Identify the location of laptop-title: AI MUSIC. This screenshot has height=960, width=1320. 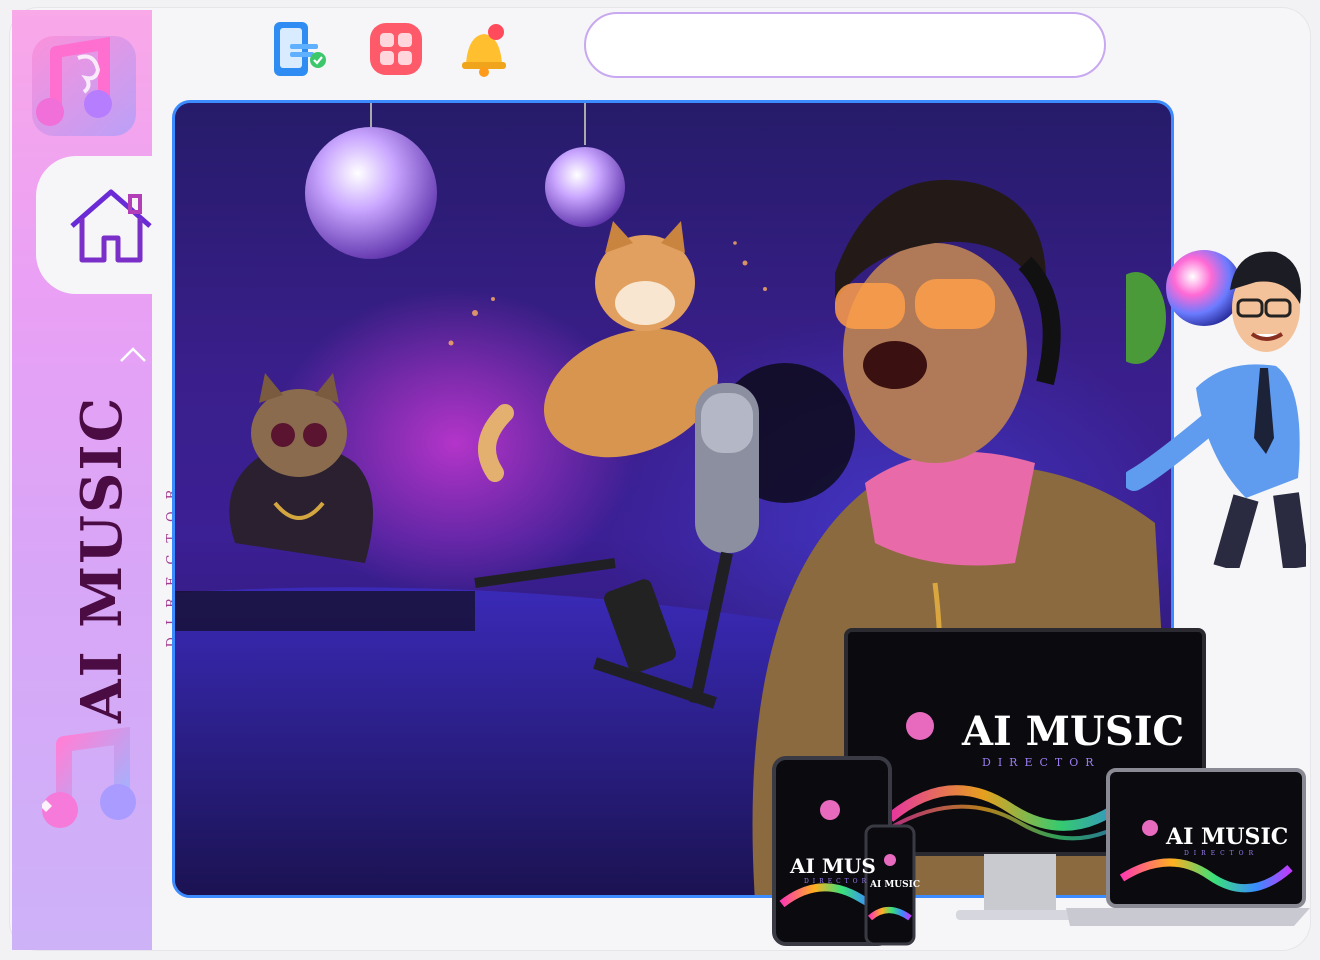
(1227, 837).